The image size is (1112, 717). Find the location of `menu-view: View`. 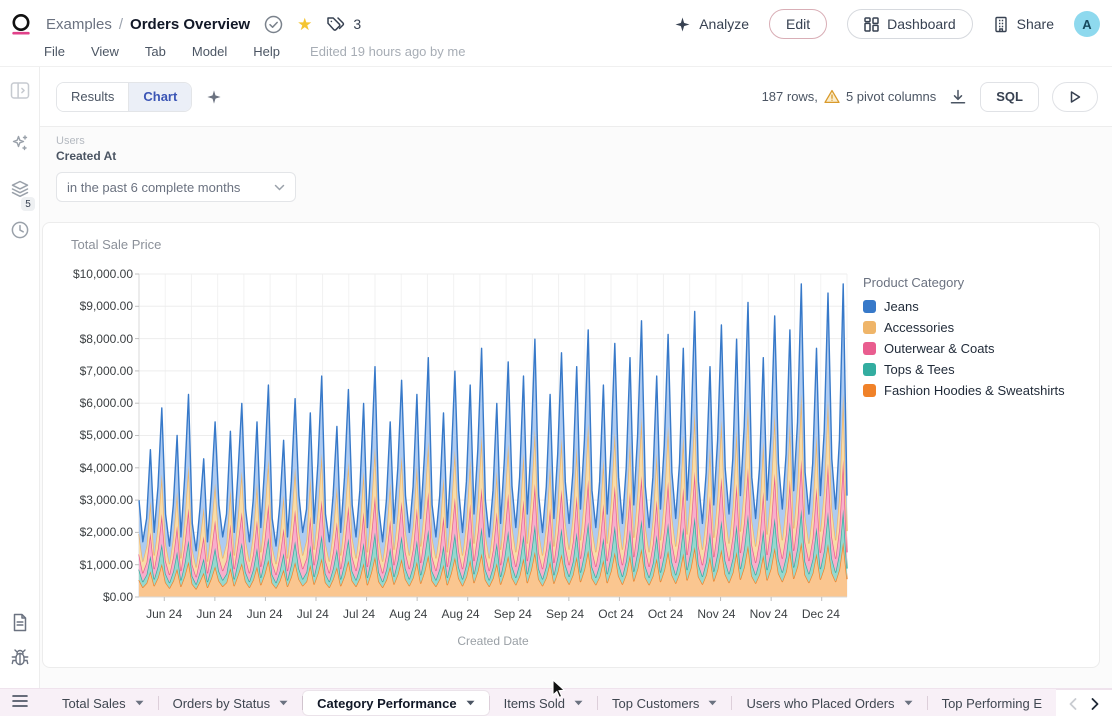

menu-view: View is located at coordinates (105, 51).